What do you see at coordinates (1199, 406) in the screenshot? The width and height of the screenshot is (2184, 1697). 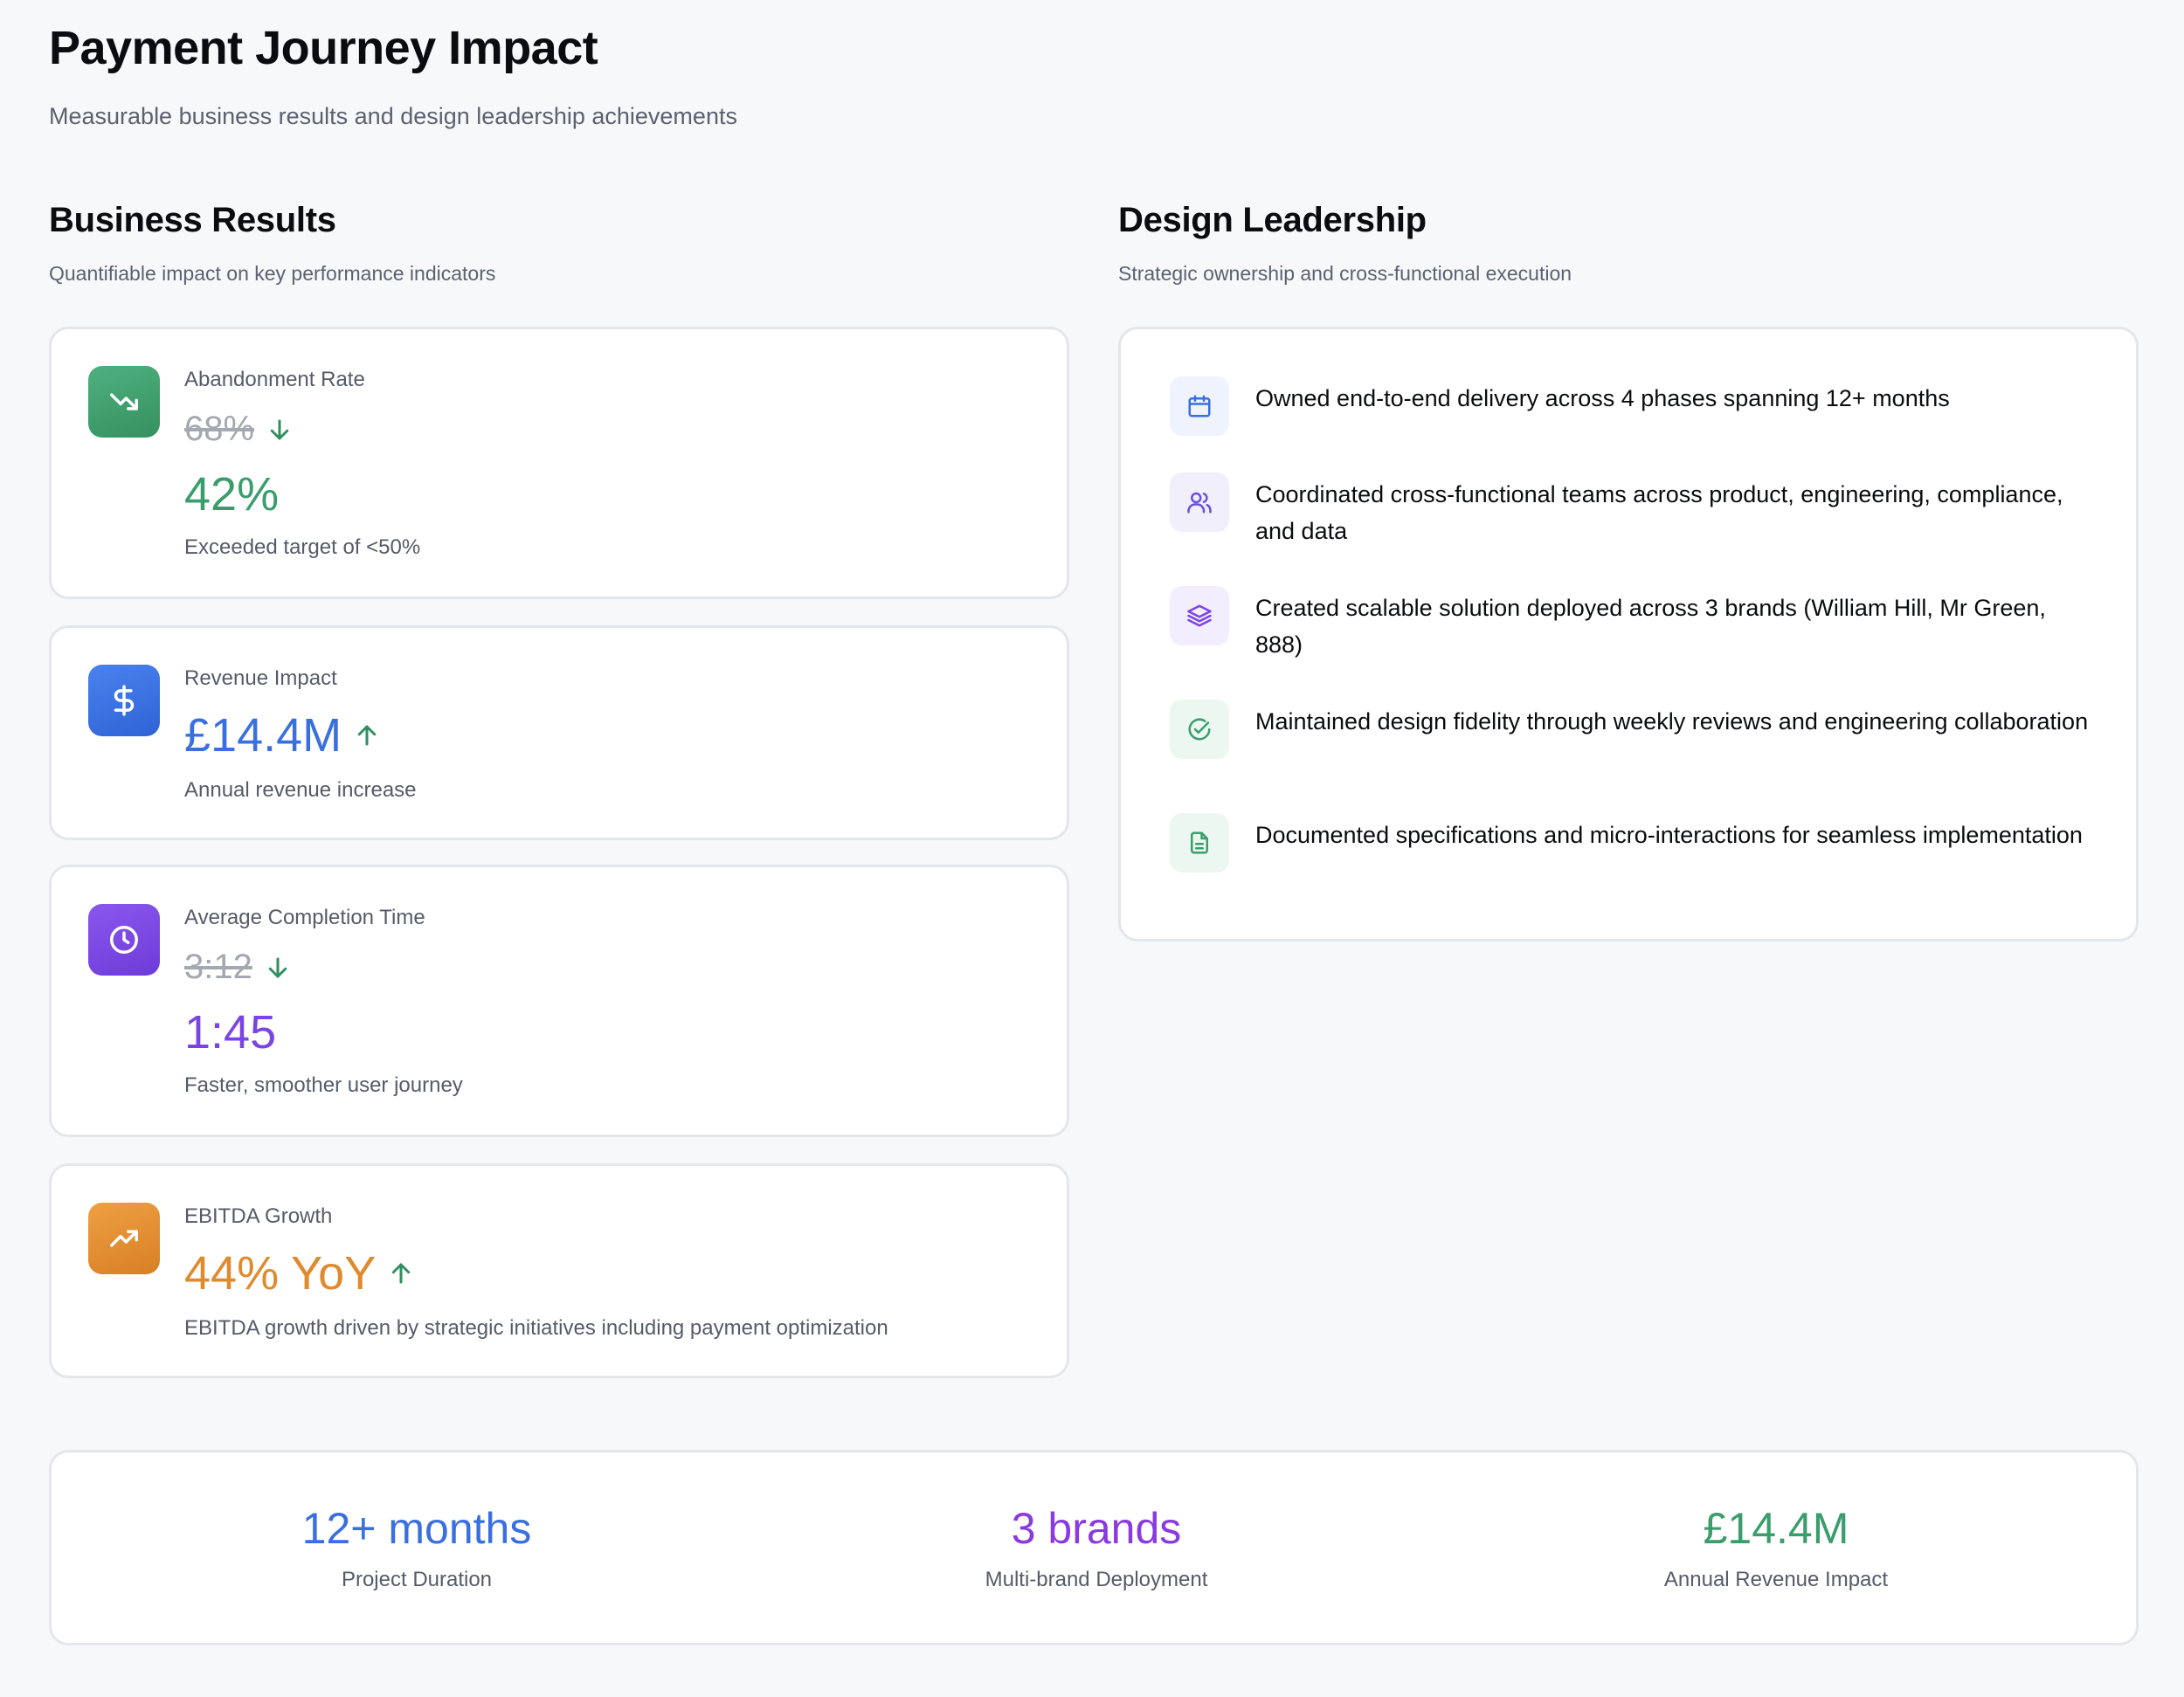 I see `calendar-icon` at bounding box center [1199, 406].